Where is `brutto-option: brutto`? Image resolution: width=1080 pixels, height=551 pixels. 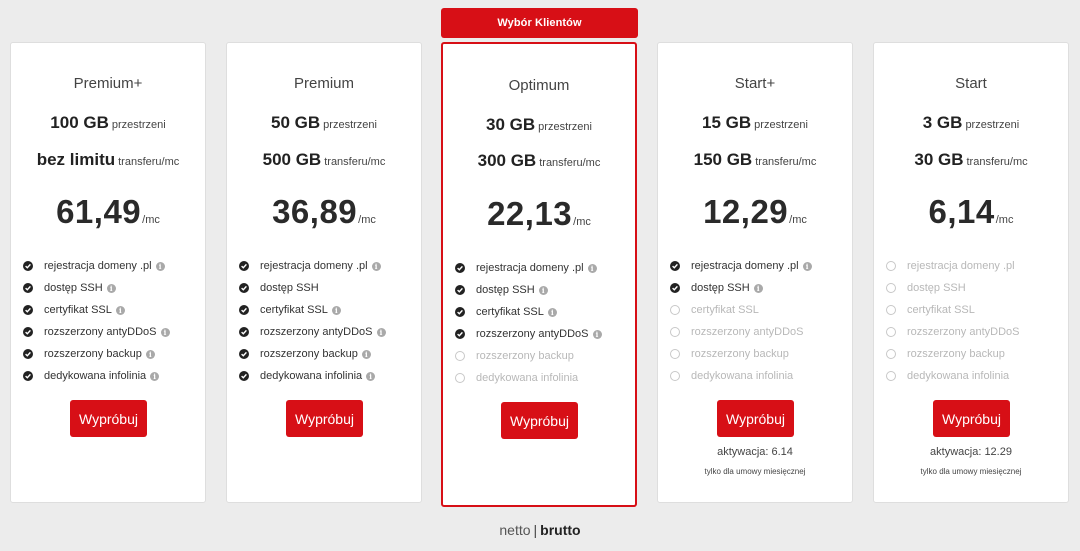
brutto-option: brutto is located at coordinates (560, 530).